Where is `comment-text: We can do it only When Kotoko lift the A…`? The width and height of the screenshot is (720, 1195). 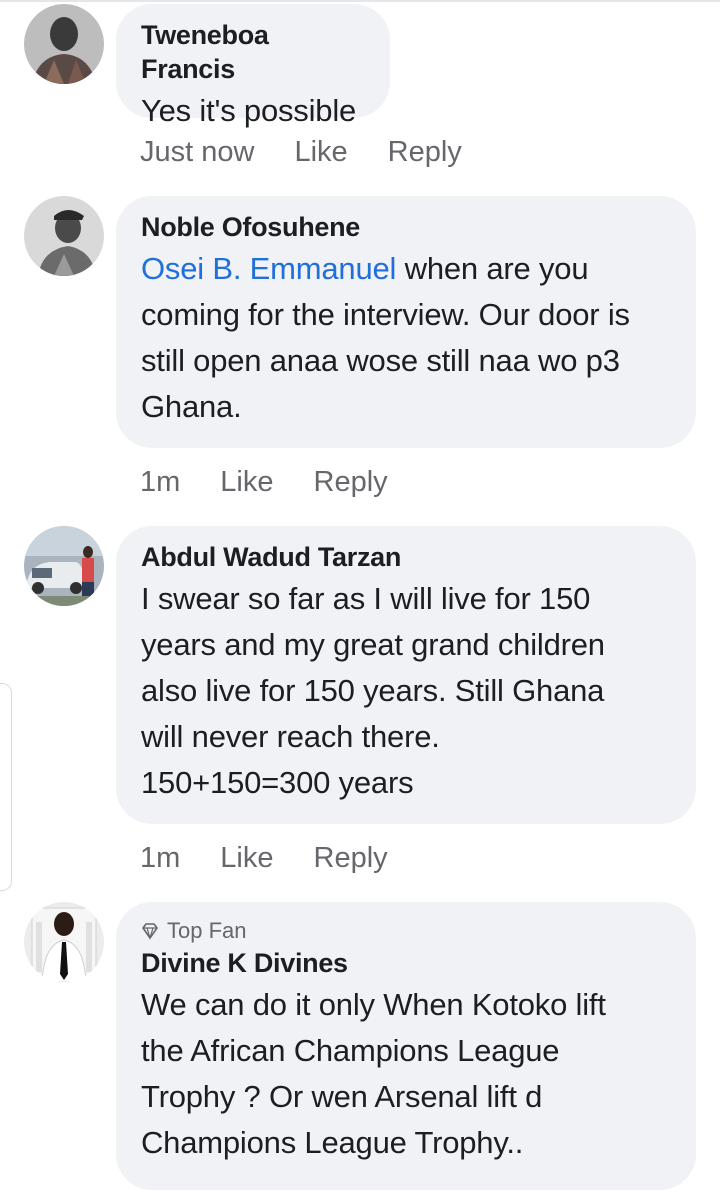 comment-text: We can do it only When Kotoko lift the A… is located at coordinates (404, 1074).